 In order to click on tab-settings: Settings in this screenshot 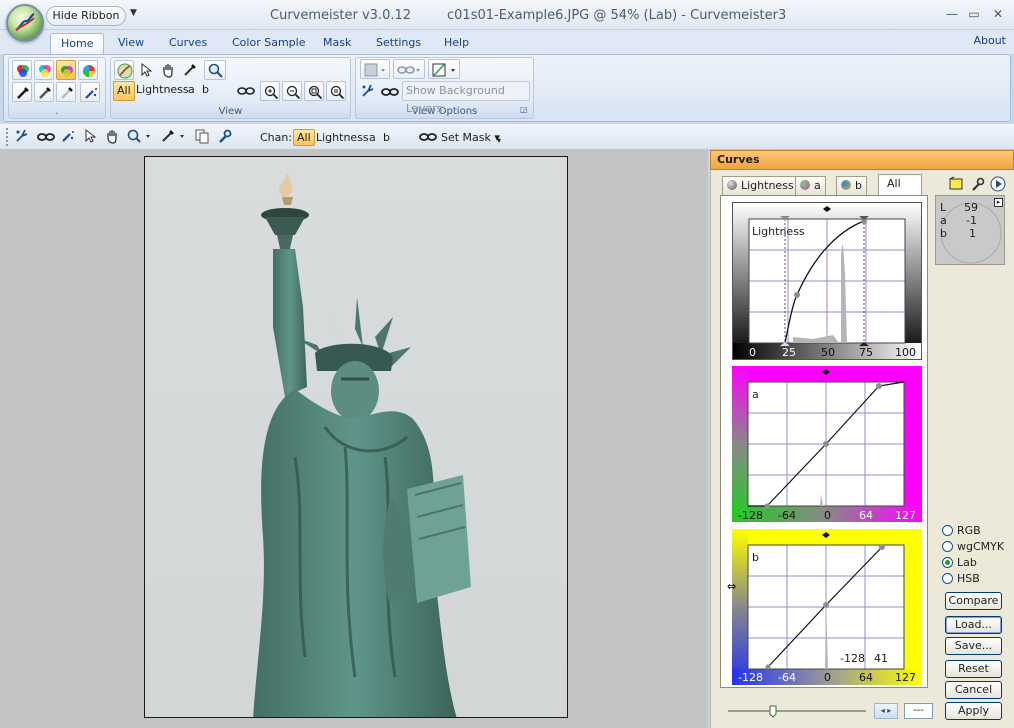, I will do `click(398, 43)`.